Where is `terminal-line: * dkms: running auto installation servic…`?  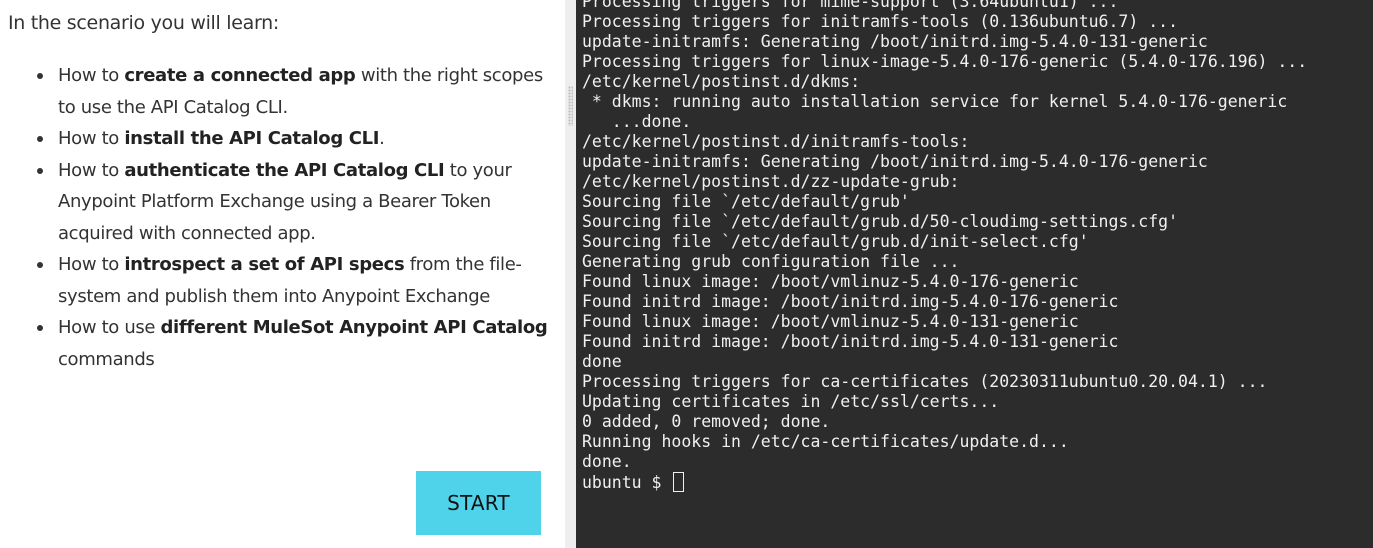 terminal-line: * dkms: running auto installation servic… is located at coordinates (935, 101).